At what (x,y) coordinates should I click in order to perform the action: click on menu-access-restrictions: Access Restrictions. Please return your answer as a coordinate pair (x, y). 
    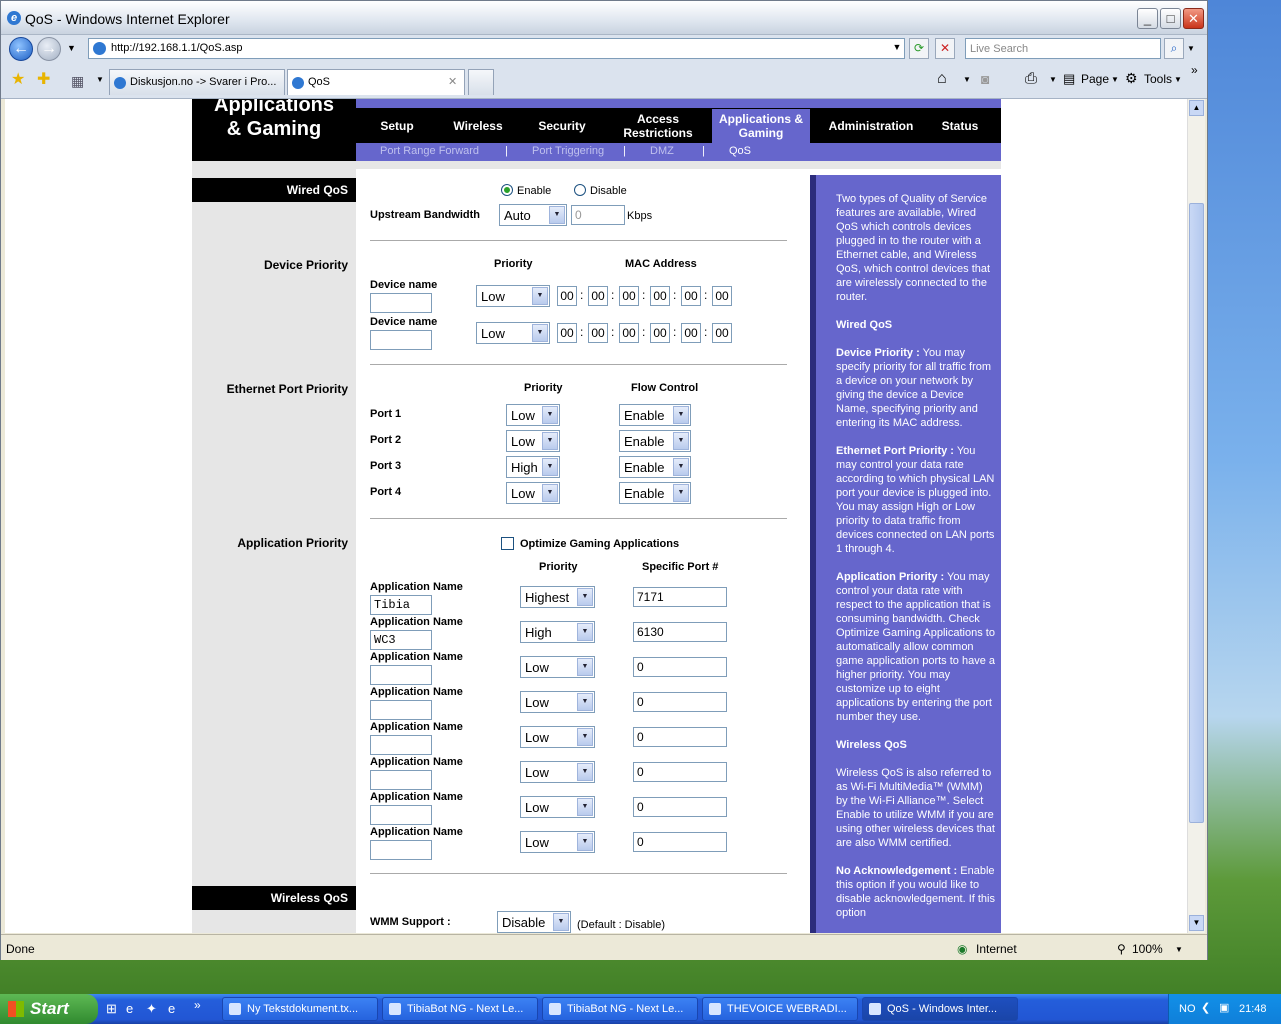
    Looking at the image, I should click on (658, 126).